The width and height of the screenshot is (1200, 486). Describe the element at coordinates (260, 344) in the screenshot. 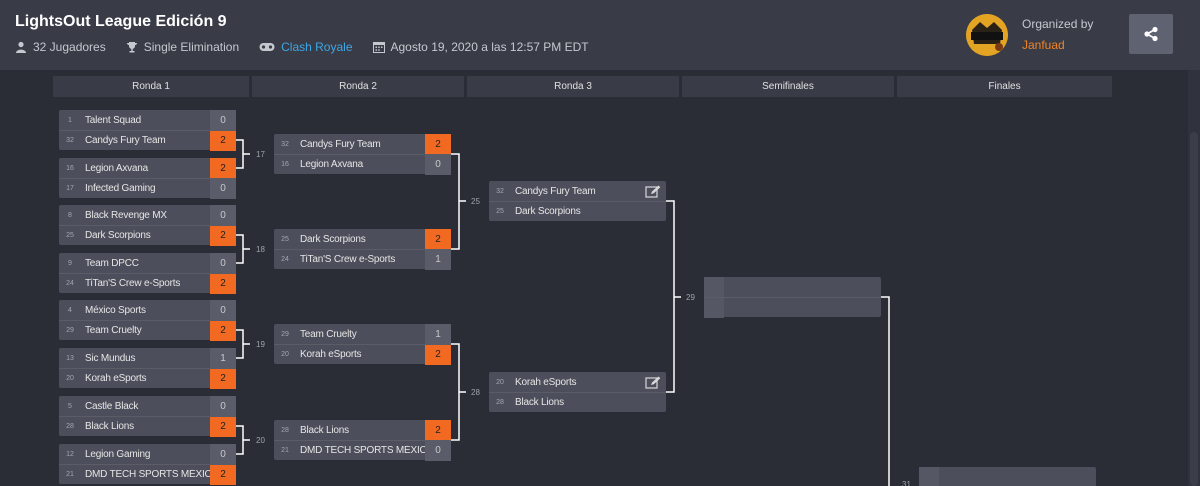

I see `match-number-19: 19` at that location.